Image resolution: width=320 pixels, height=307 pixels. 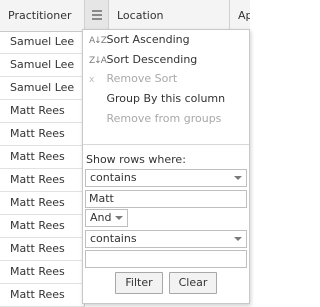 I want to click on filter-logic-select: And, so click(x=106, y=218).